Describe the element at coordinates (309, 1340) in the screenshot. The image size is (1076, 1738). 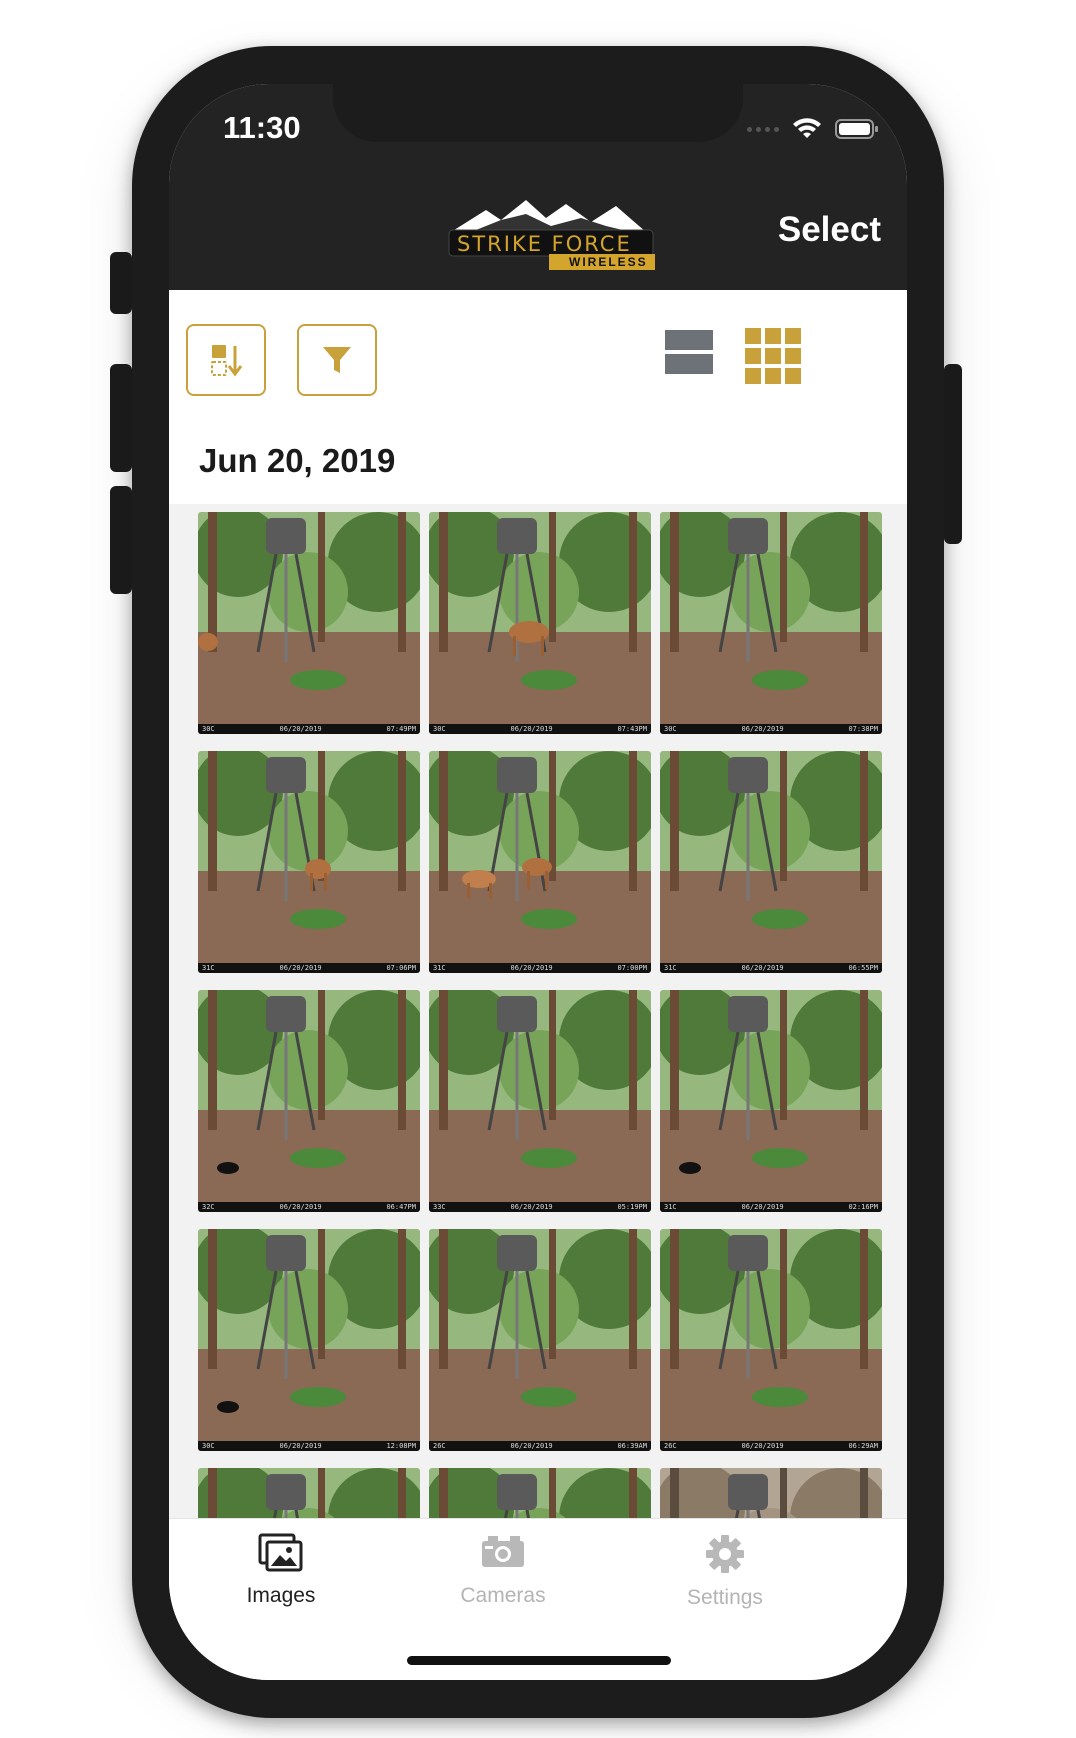
I see `photo-thumbnail: 30C 06/20/2019 12:08PM` at that location.